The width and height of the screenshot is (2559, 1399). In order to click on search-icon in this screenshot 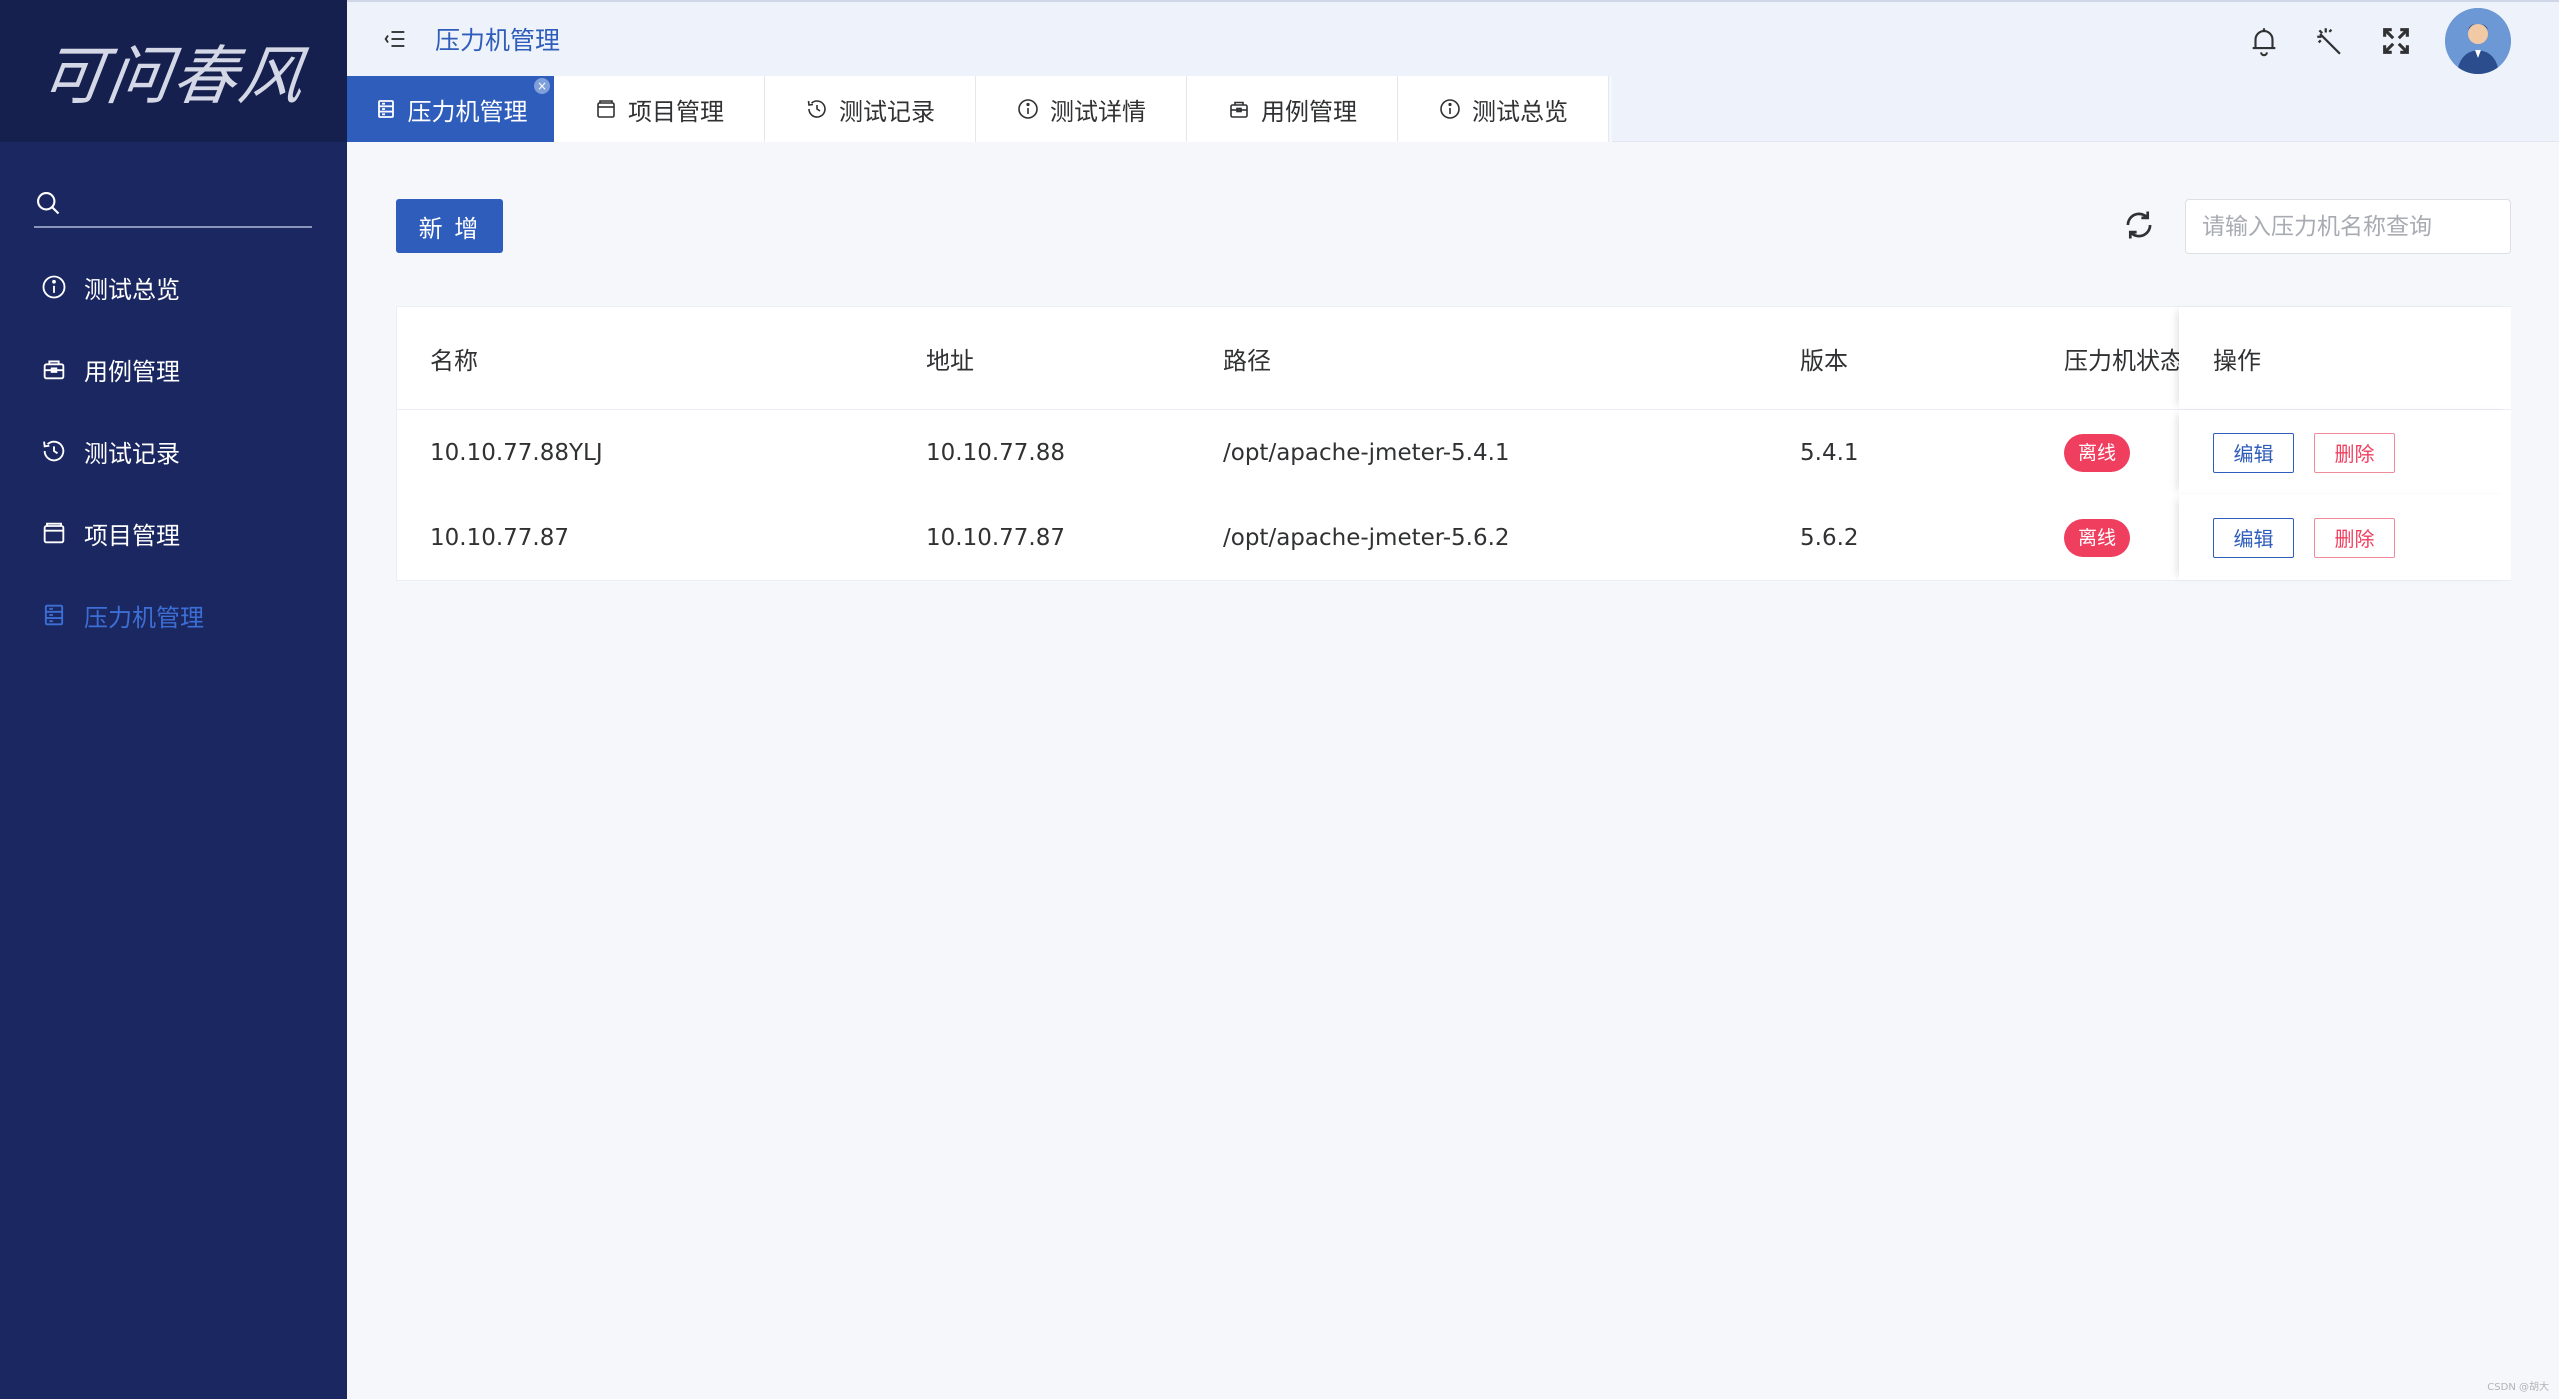, I will do `click(48, 203)`.